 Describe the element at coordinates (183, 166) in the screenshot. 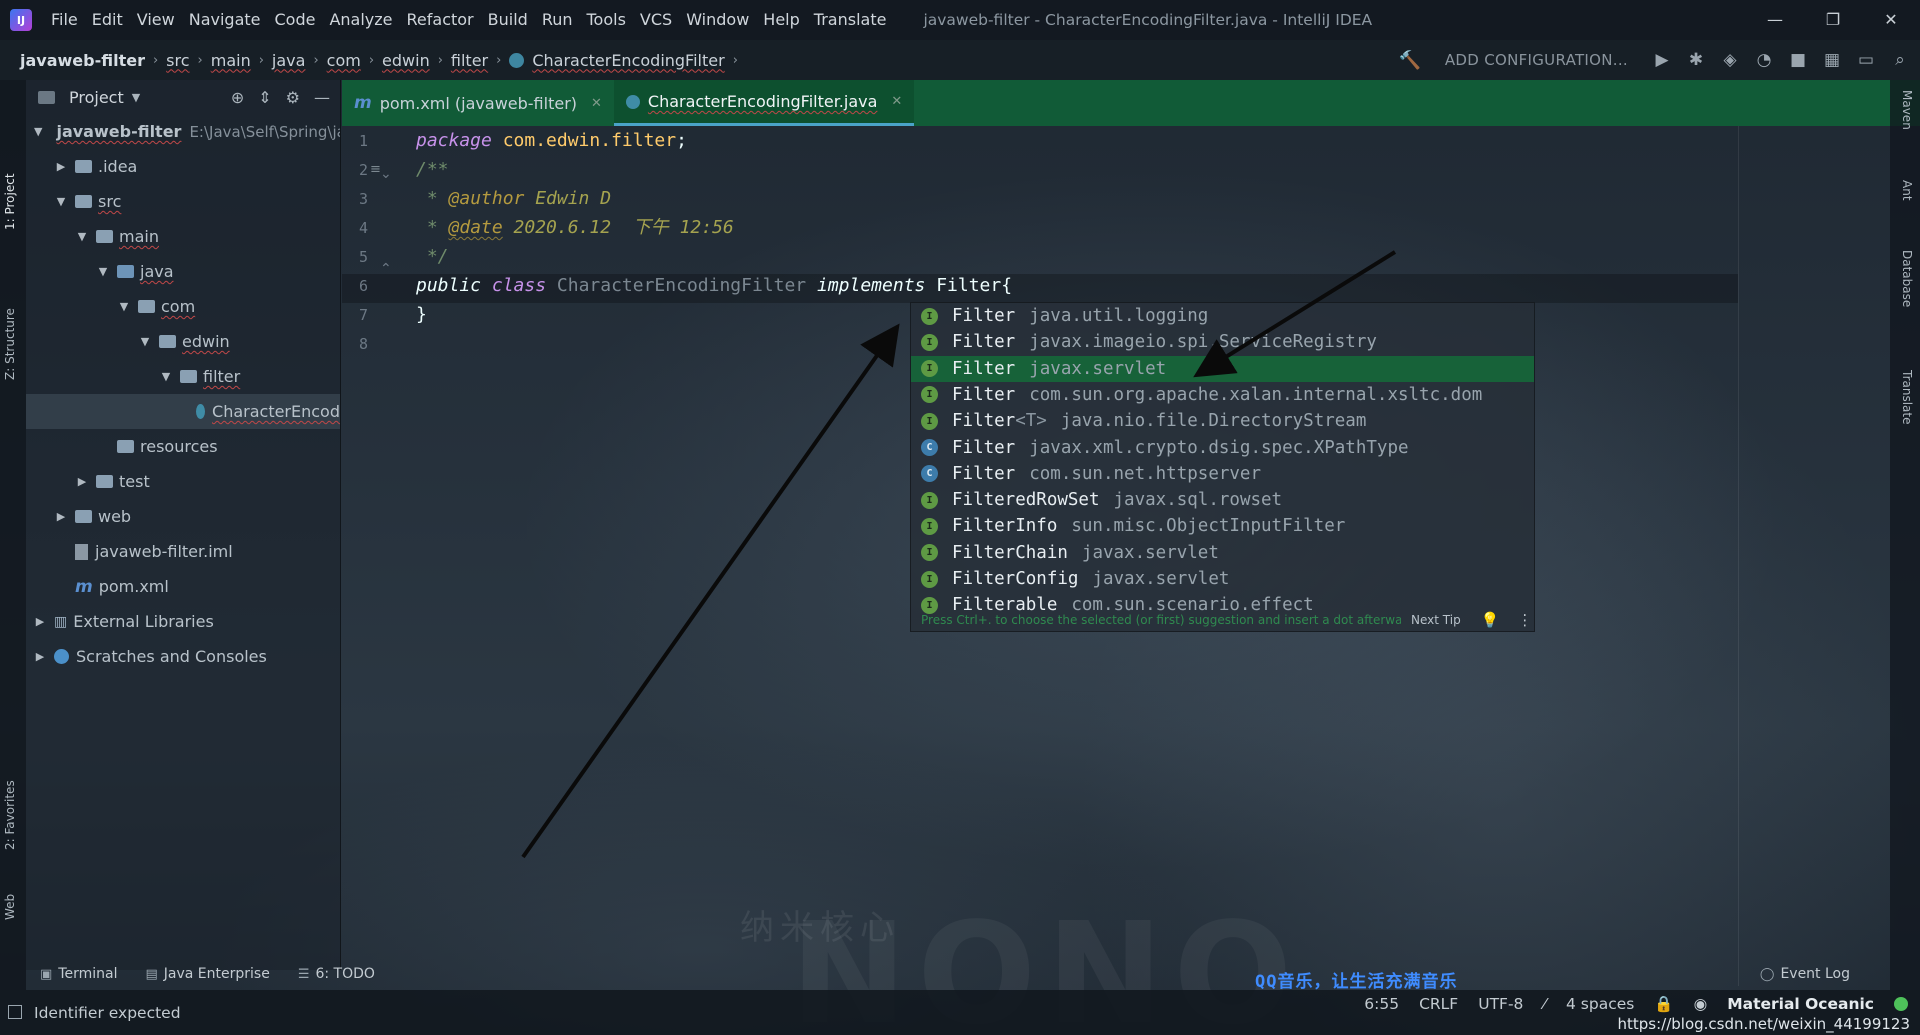

I see `tree-item: ▶ .idea` at that location.